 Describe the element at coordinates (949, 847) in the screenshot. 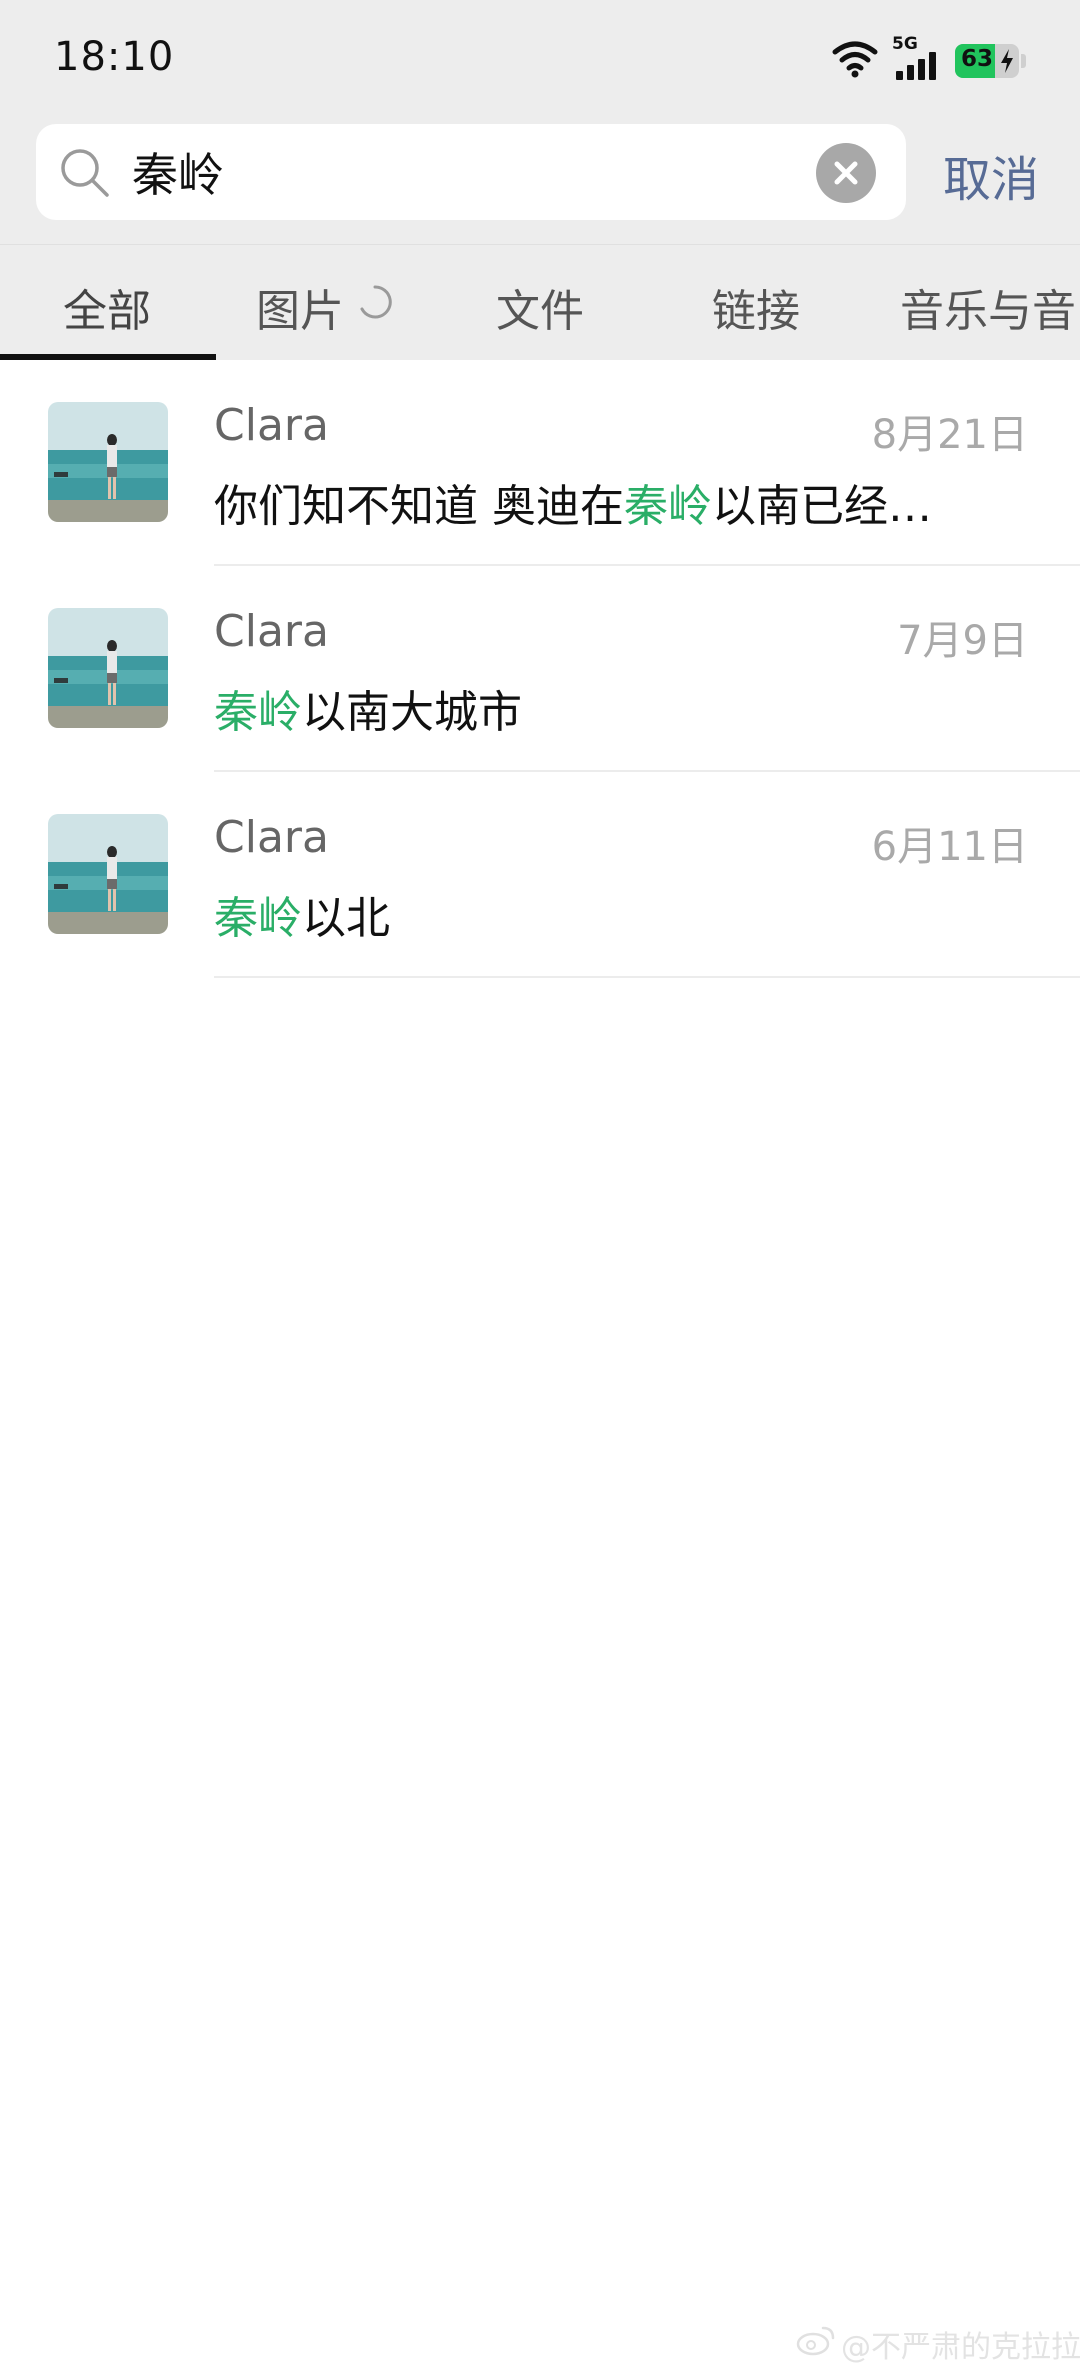

I see `result-date: 6月11日` at that location.